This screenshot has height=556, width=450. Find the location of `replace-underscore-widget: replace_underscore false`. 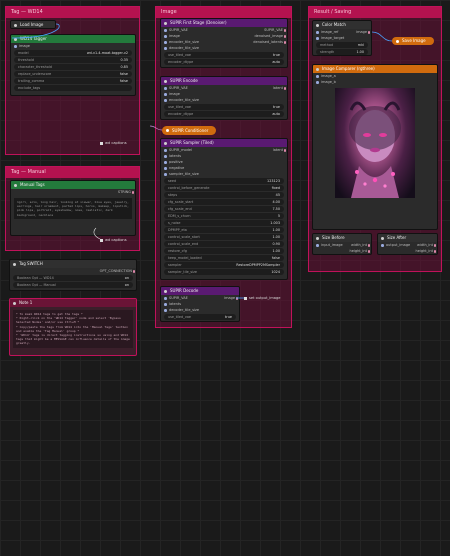

replace-underscore-widget: replace_underscore false is located at coordinates (73, 74).